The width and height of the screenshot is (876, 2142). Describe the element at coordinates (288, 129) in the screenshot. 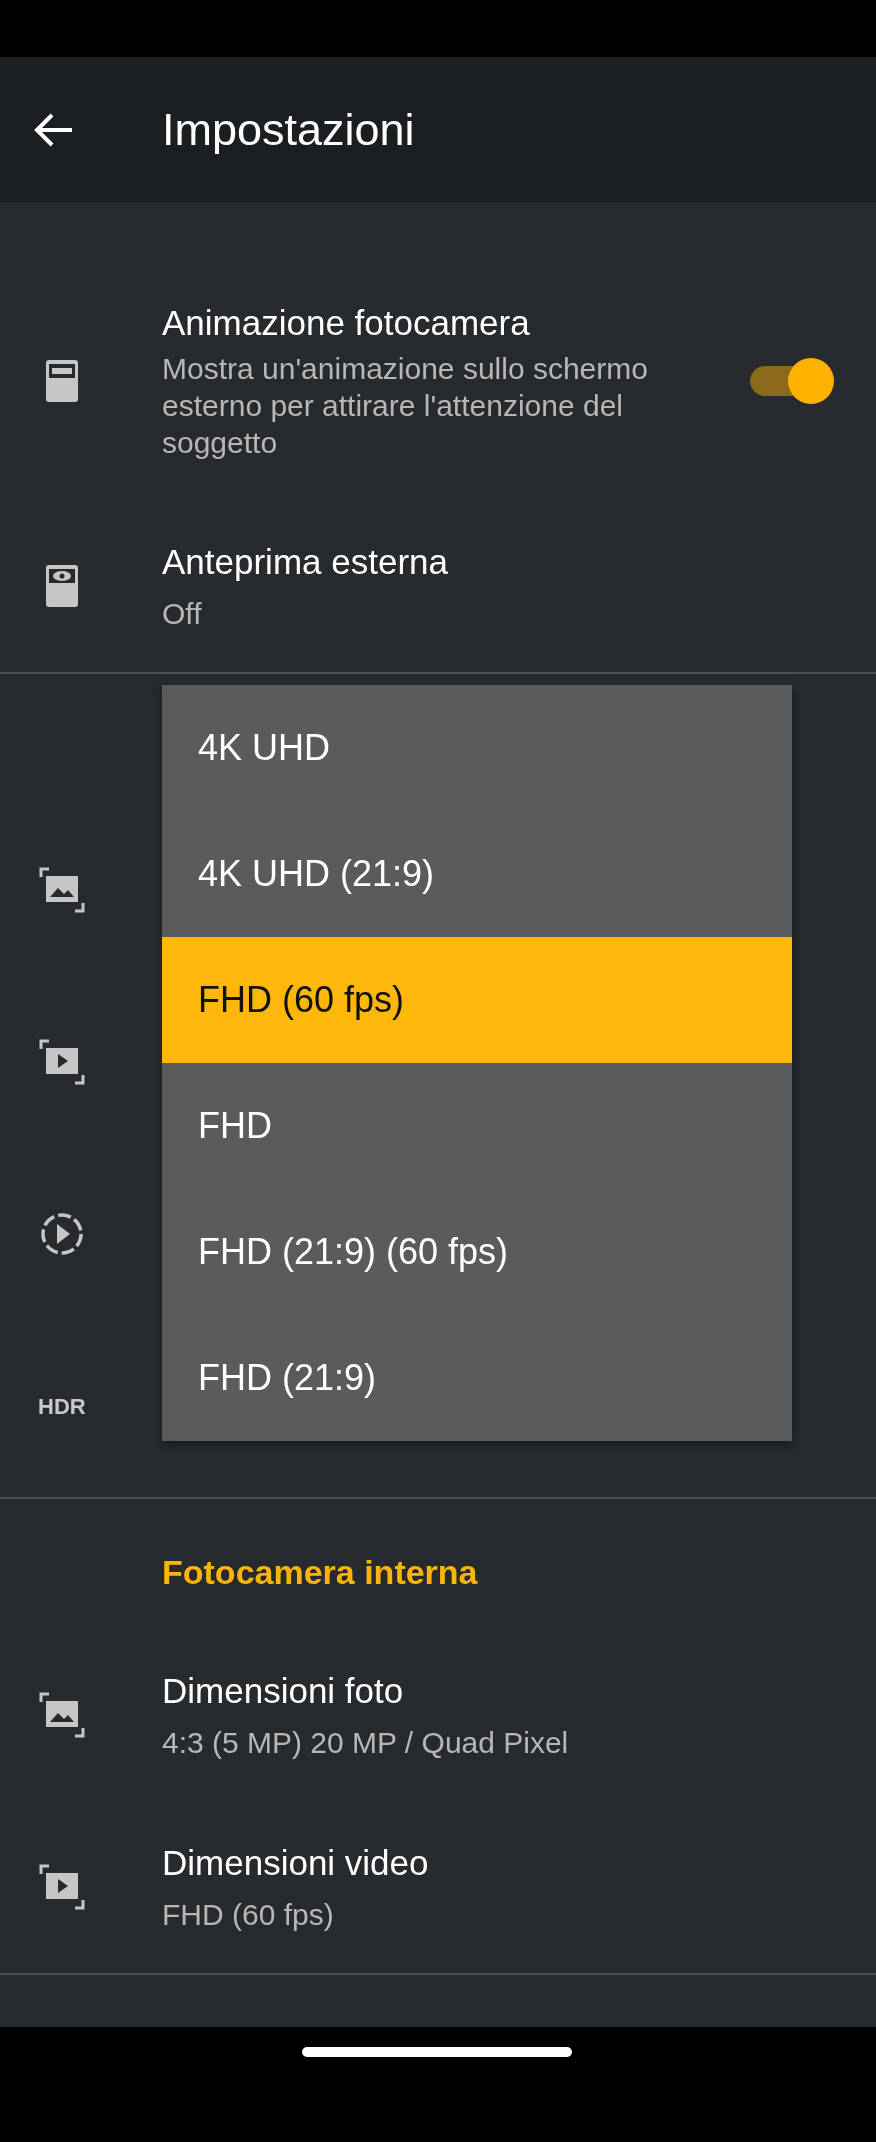

I see `screen-title: Impostazioni` at that location.